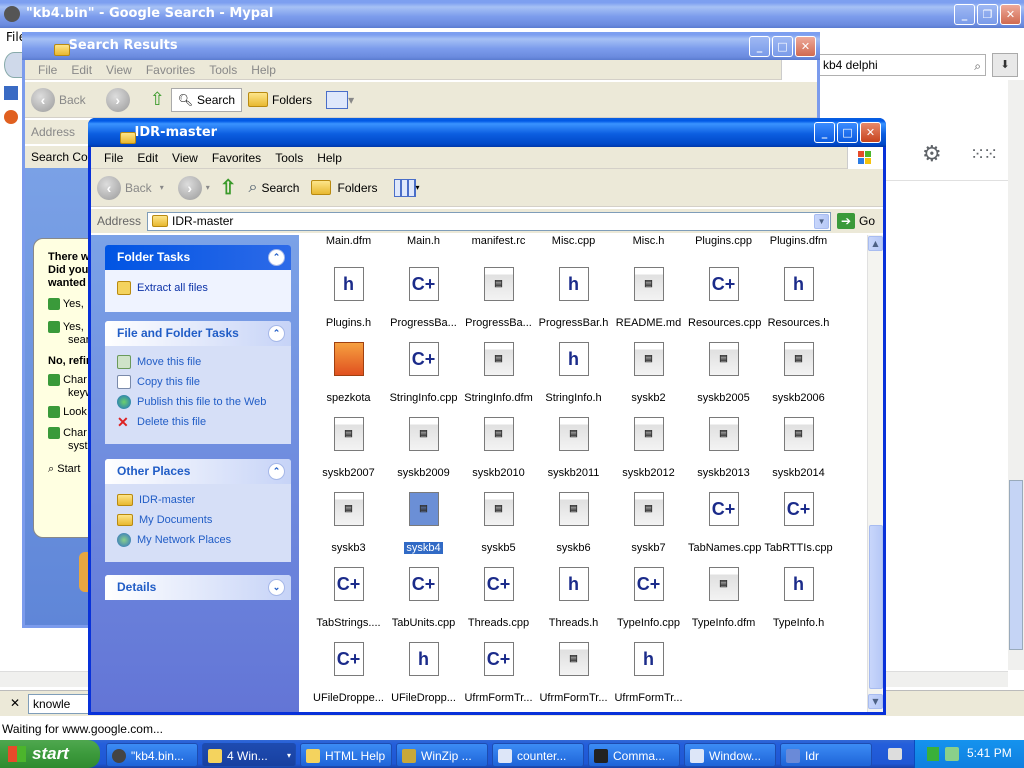 This screenshot has width=1024, height=768. What do you see at coordinates (856, 221) in the screenshot?
I see `go-button: ➔ Go` at bounding box center [856, 221].